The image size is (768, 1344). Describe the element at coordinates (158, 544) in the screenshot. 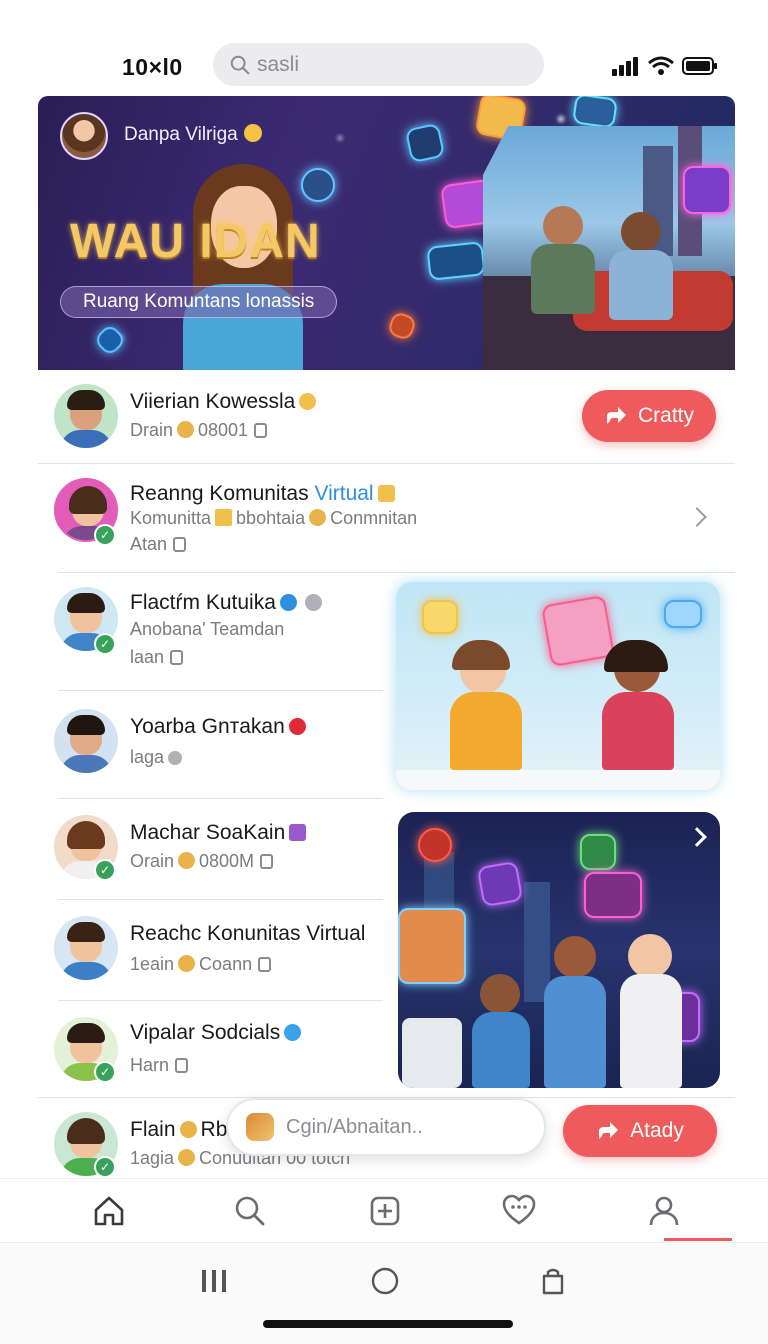

I see `item-meta-line2: Atan` at that location.